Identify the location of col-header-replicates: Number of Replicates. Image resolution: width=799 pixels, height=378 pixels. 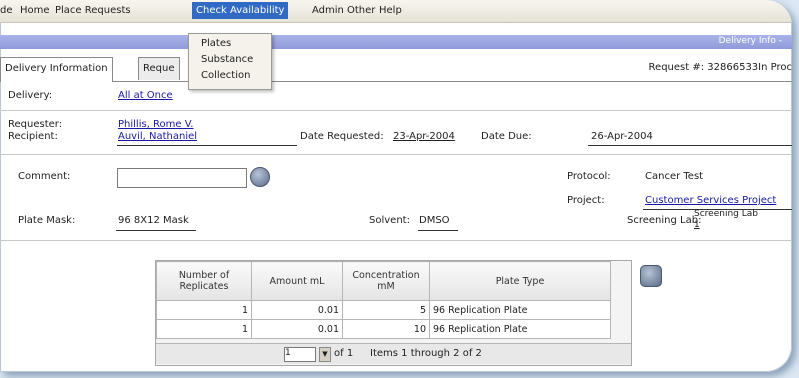
(204, 281).